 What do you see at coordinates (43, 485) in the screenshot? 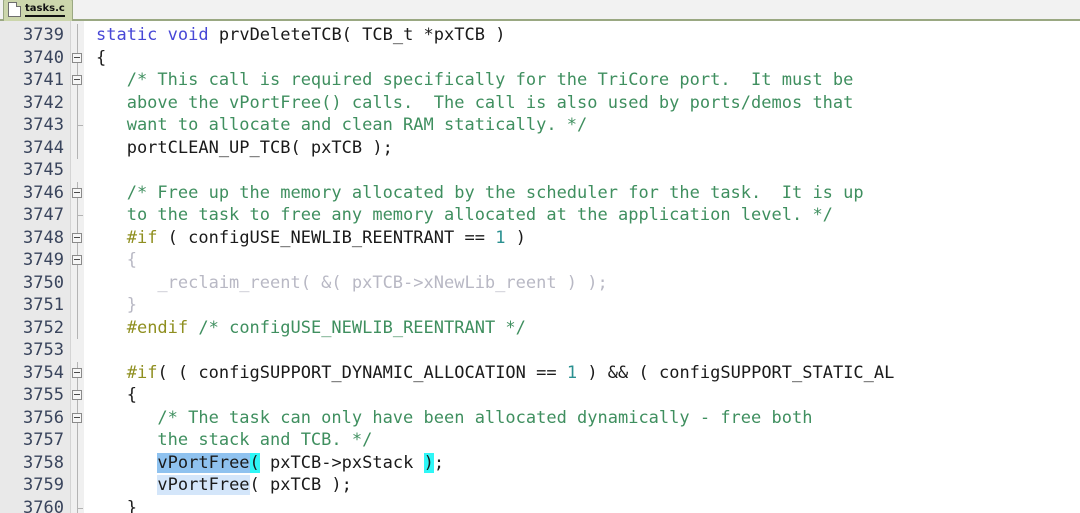
I see `line-number: 3759` at bounding box center [43, 485].